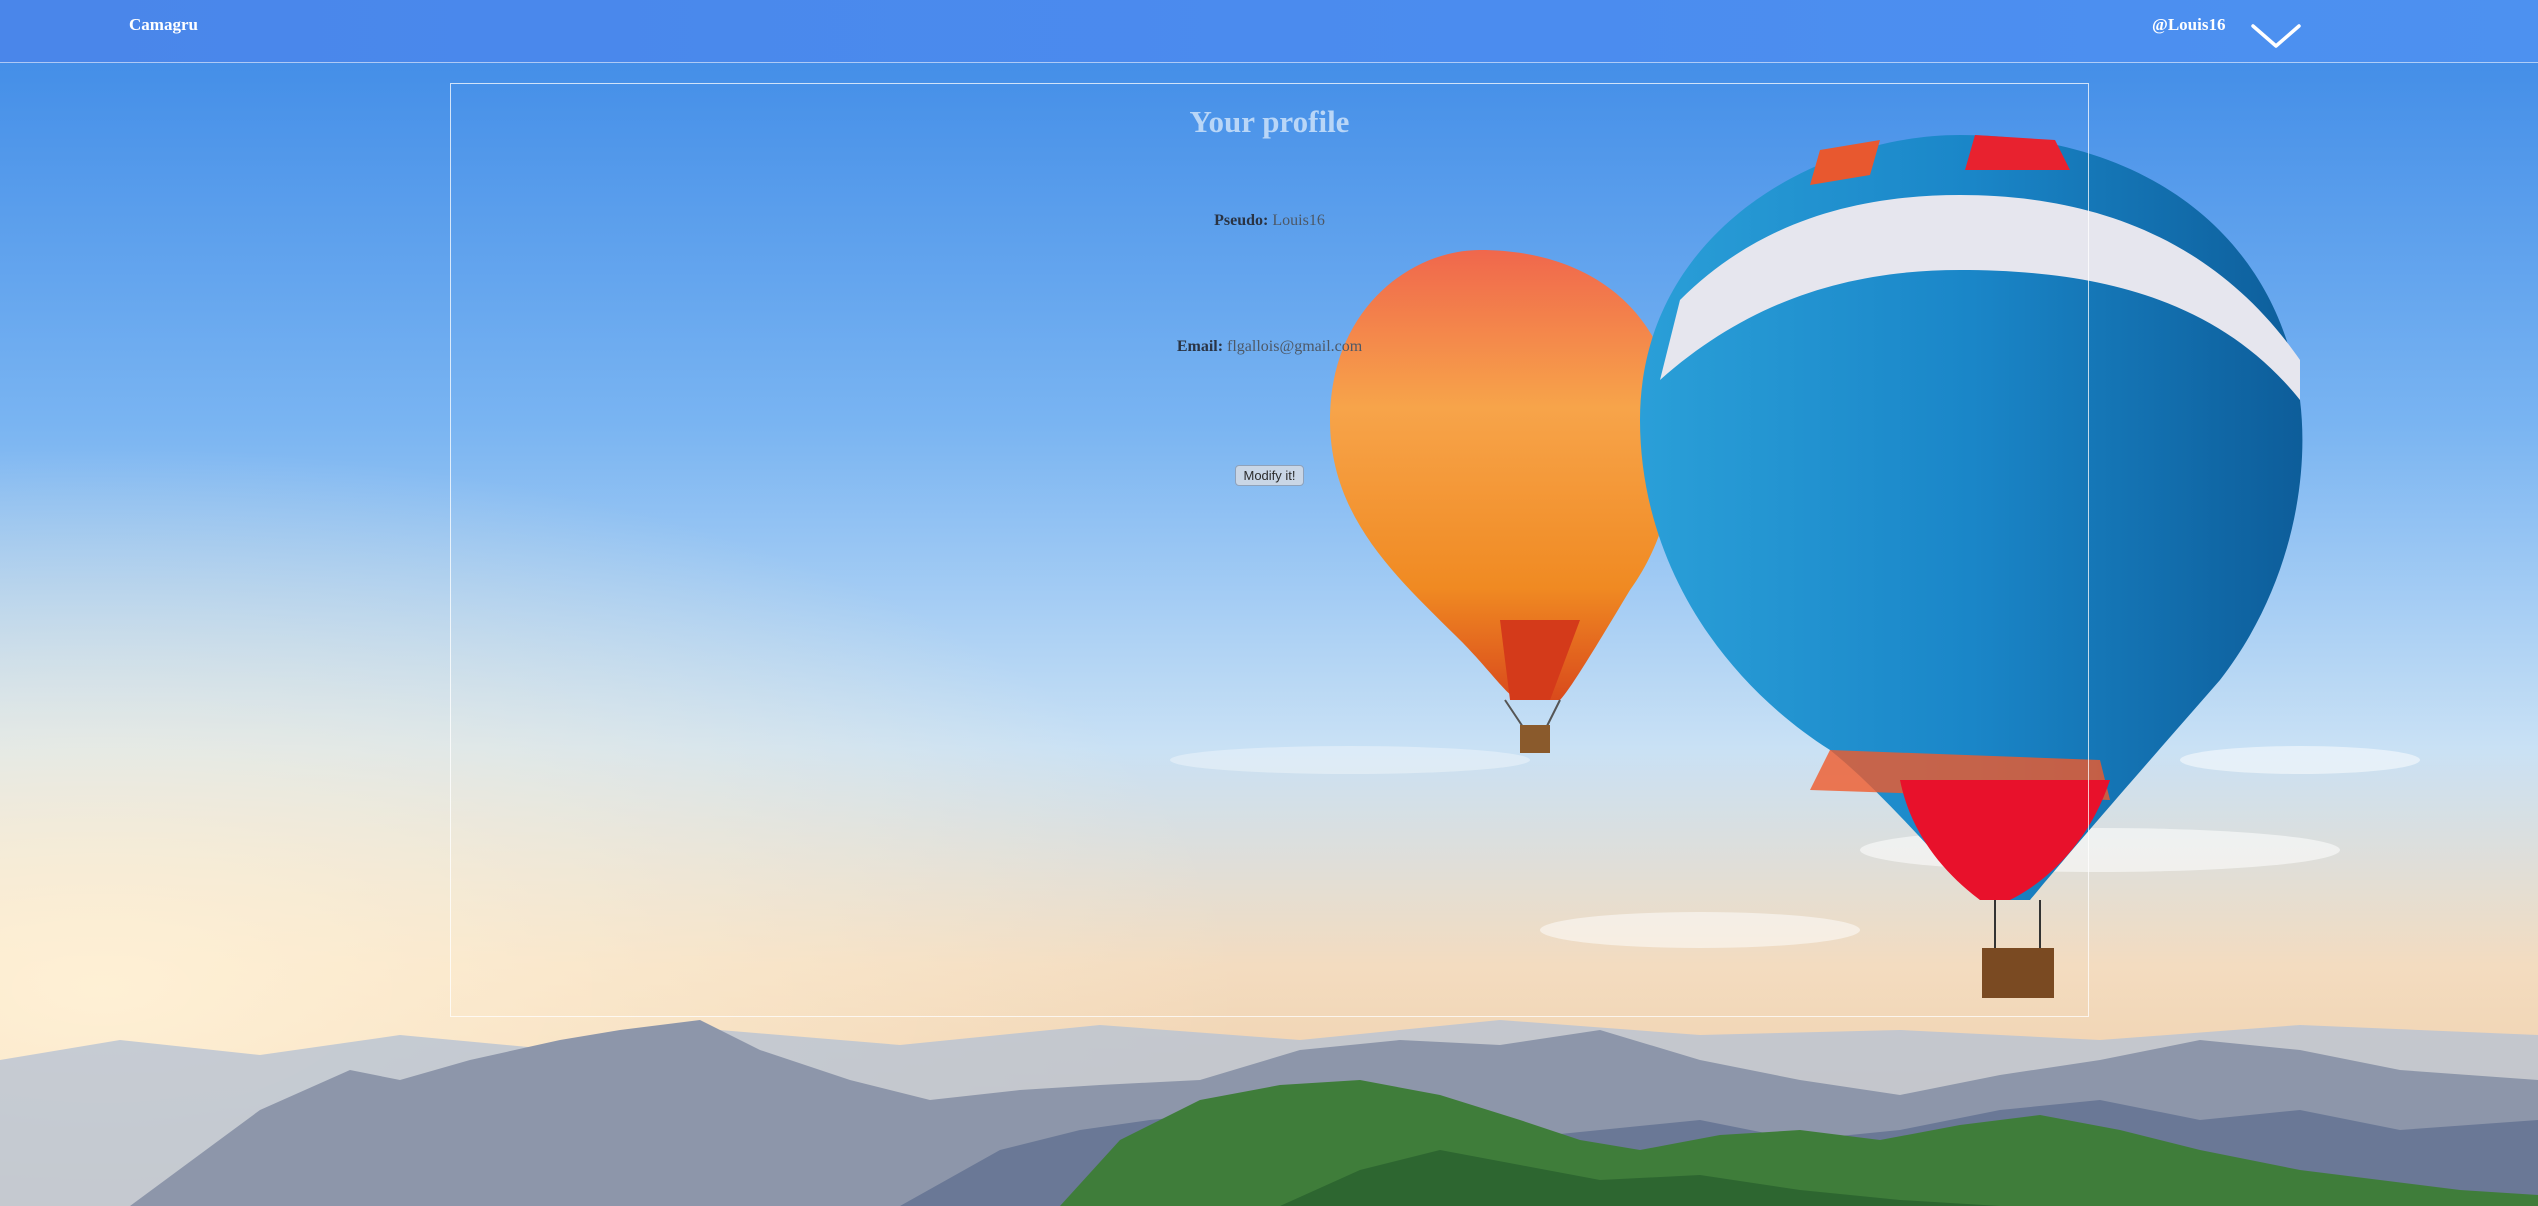 This screenshot has height=1206, width=2538. What do you see at coordinates (1269, 31) in the screenshot?
I see `top-navbar: Camagru @Louis16` at bounding box center [1269, 31].